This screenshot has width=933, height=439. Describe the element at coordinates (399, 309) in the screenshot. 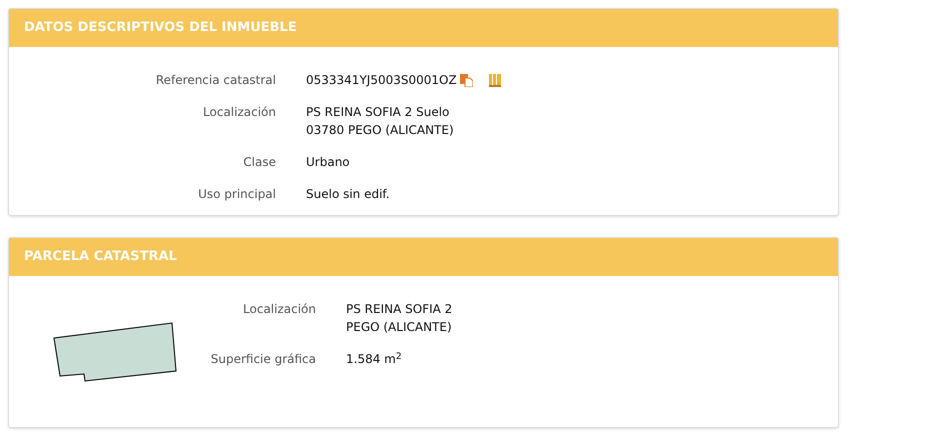

I see `field-value: PS REINA SOFIA 2` at that location.